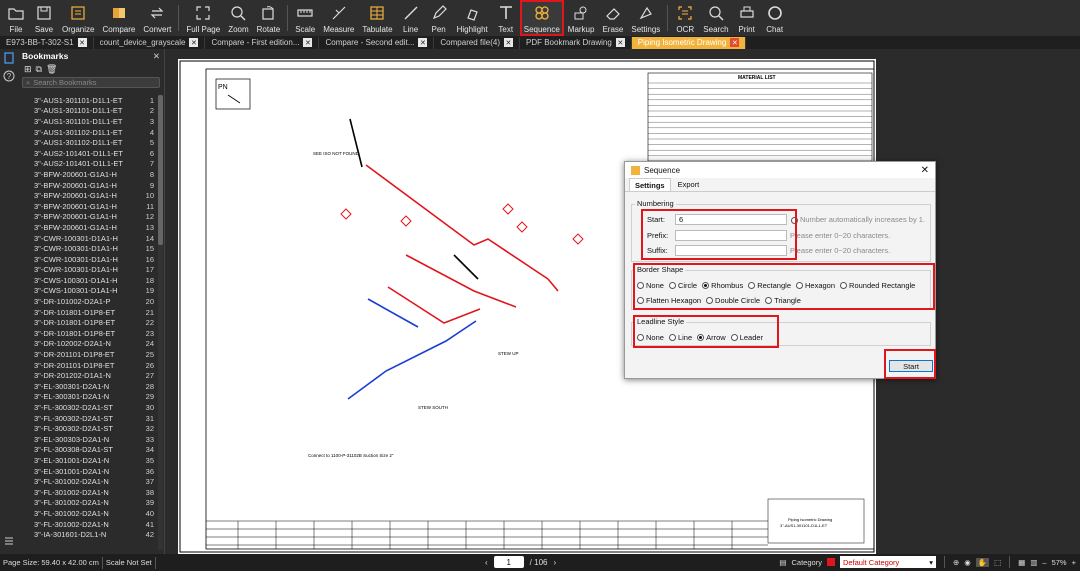 Image resolution: width=1080 pixels, height=571 pixels. Describe the element at coordinates (88, 471) in the screenshot. I see `bookmark-item: 3"-EL-301001-D2A1-N 36` at that location.